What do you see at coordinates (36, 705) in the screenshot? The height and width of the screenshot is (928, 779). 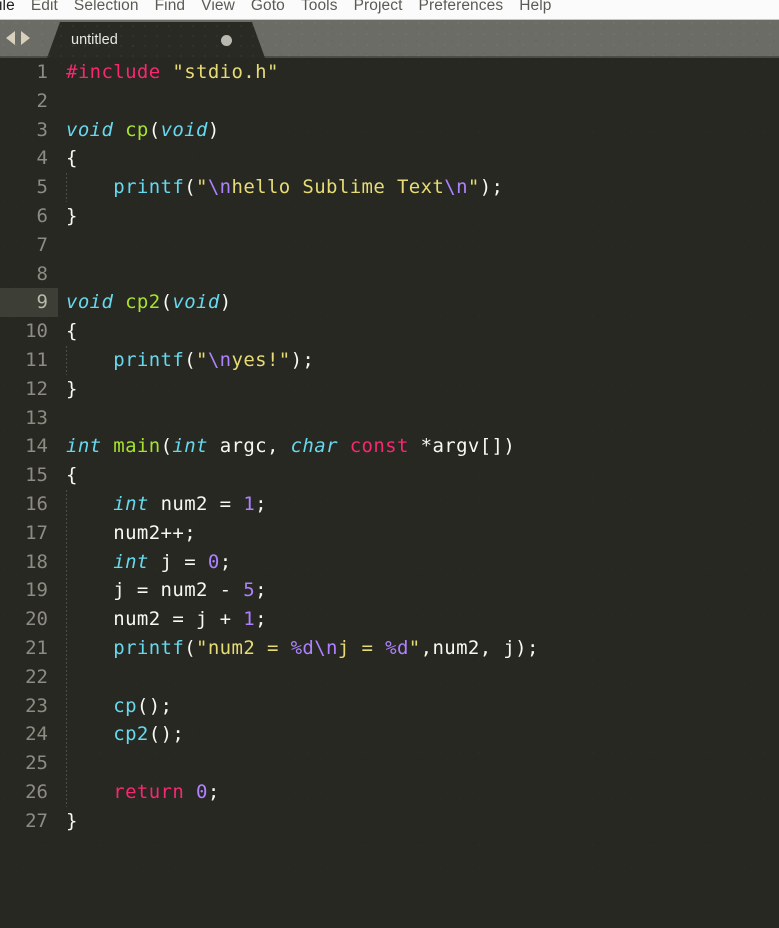 I see `line-number: 23` at bounding box center [36, 705].